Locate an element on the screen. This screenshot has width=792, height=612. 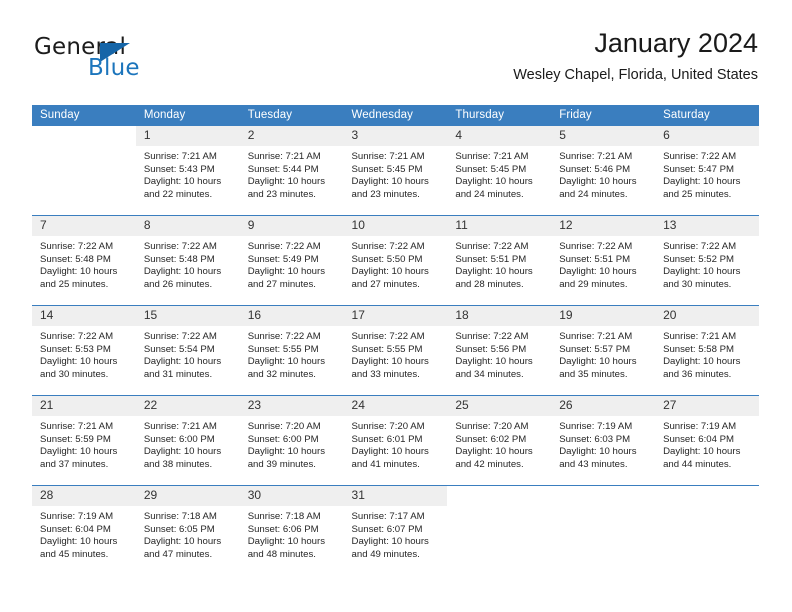
page-title: January 2024 is located at coordinates (676, 43).